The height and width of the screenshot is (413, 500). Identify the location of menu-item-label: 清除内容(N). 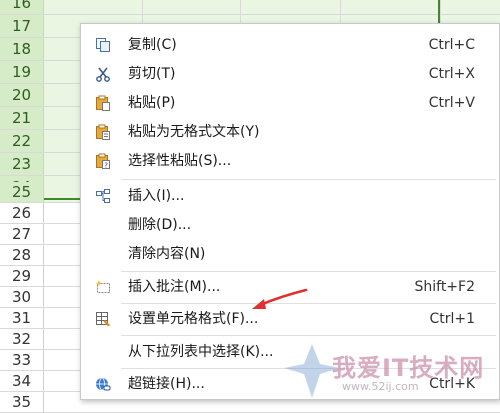
(167, 254).